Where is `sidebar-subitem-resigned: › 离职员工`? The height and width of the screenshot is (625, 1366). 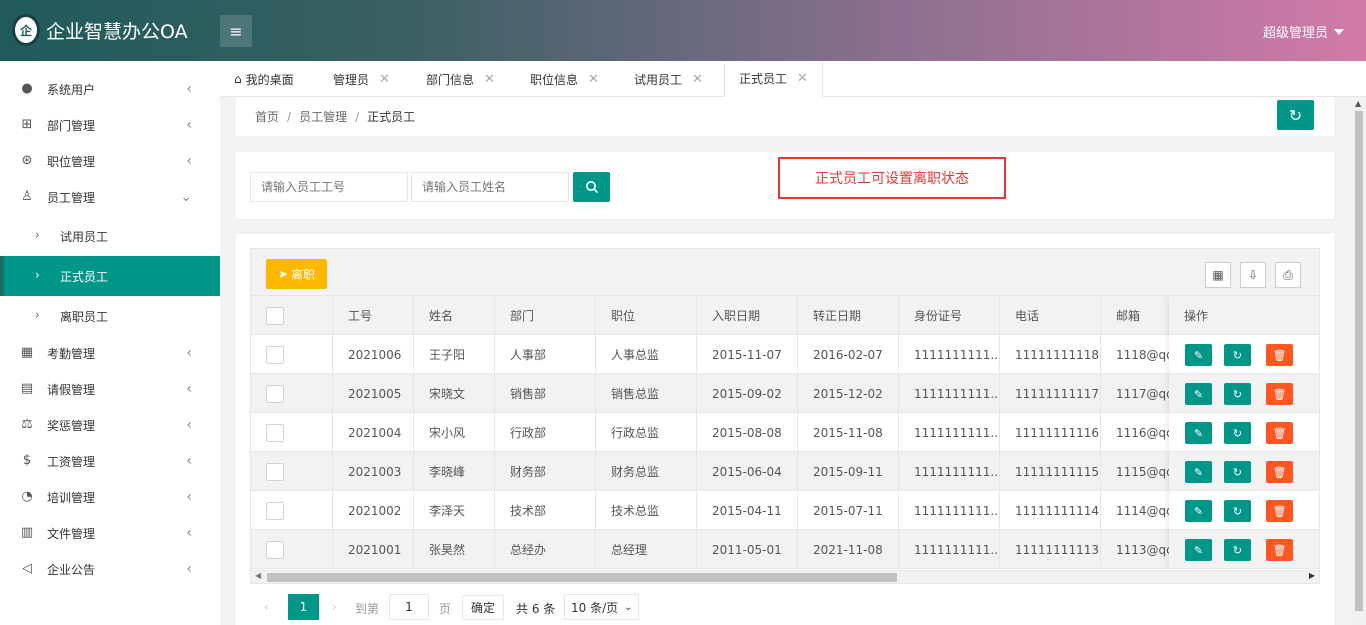 sidebar-subitem-resigned: › 离职员工 is located at coordinates (110, 316).